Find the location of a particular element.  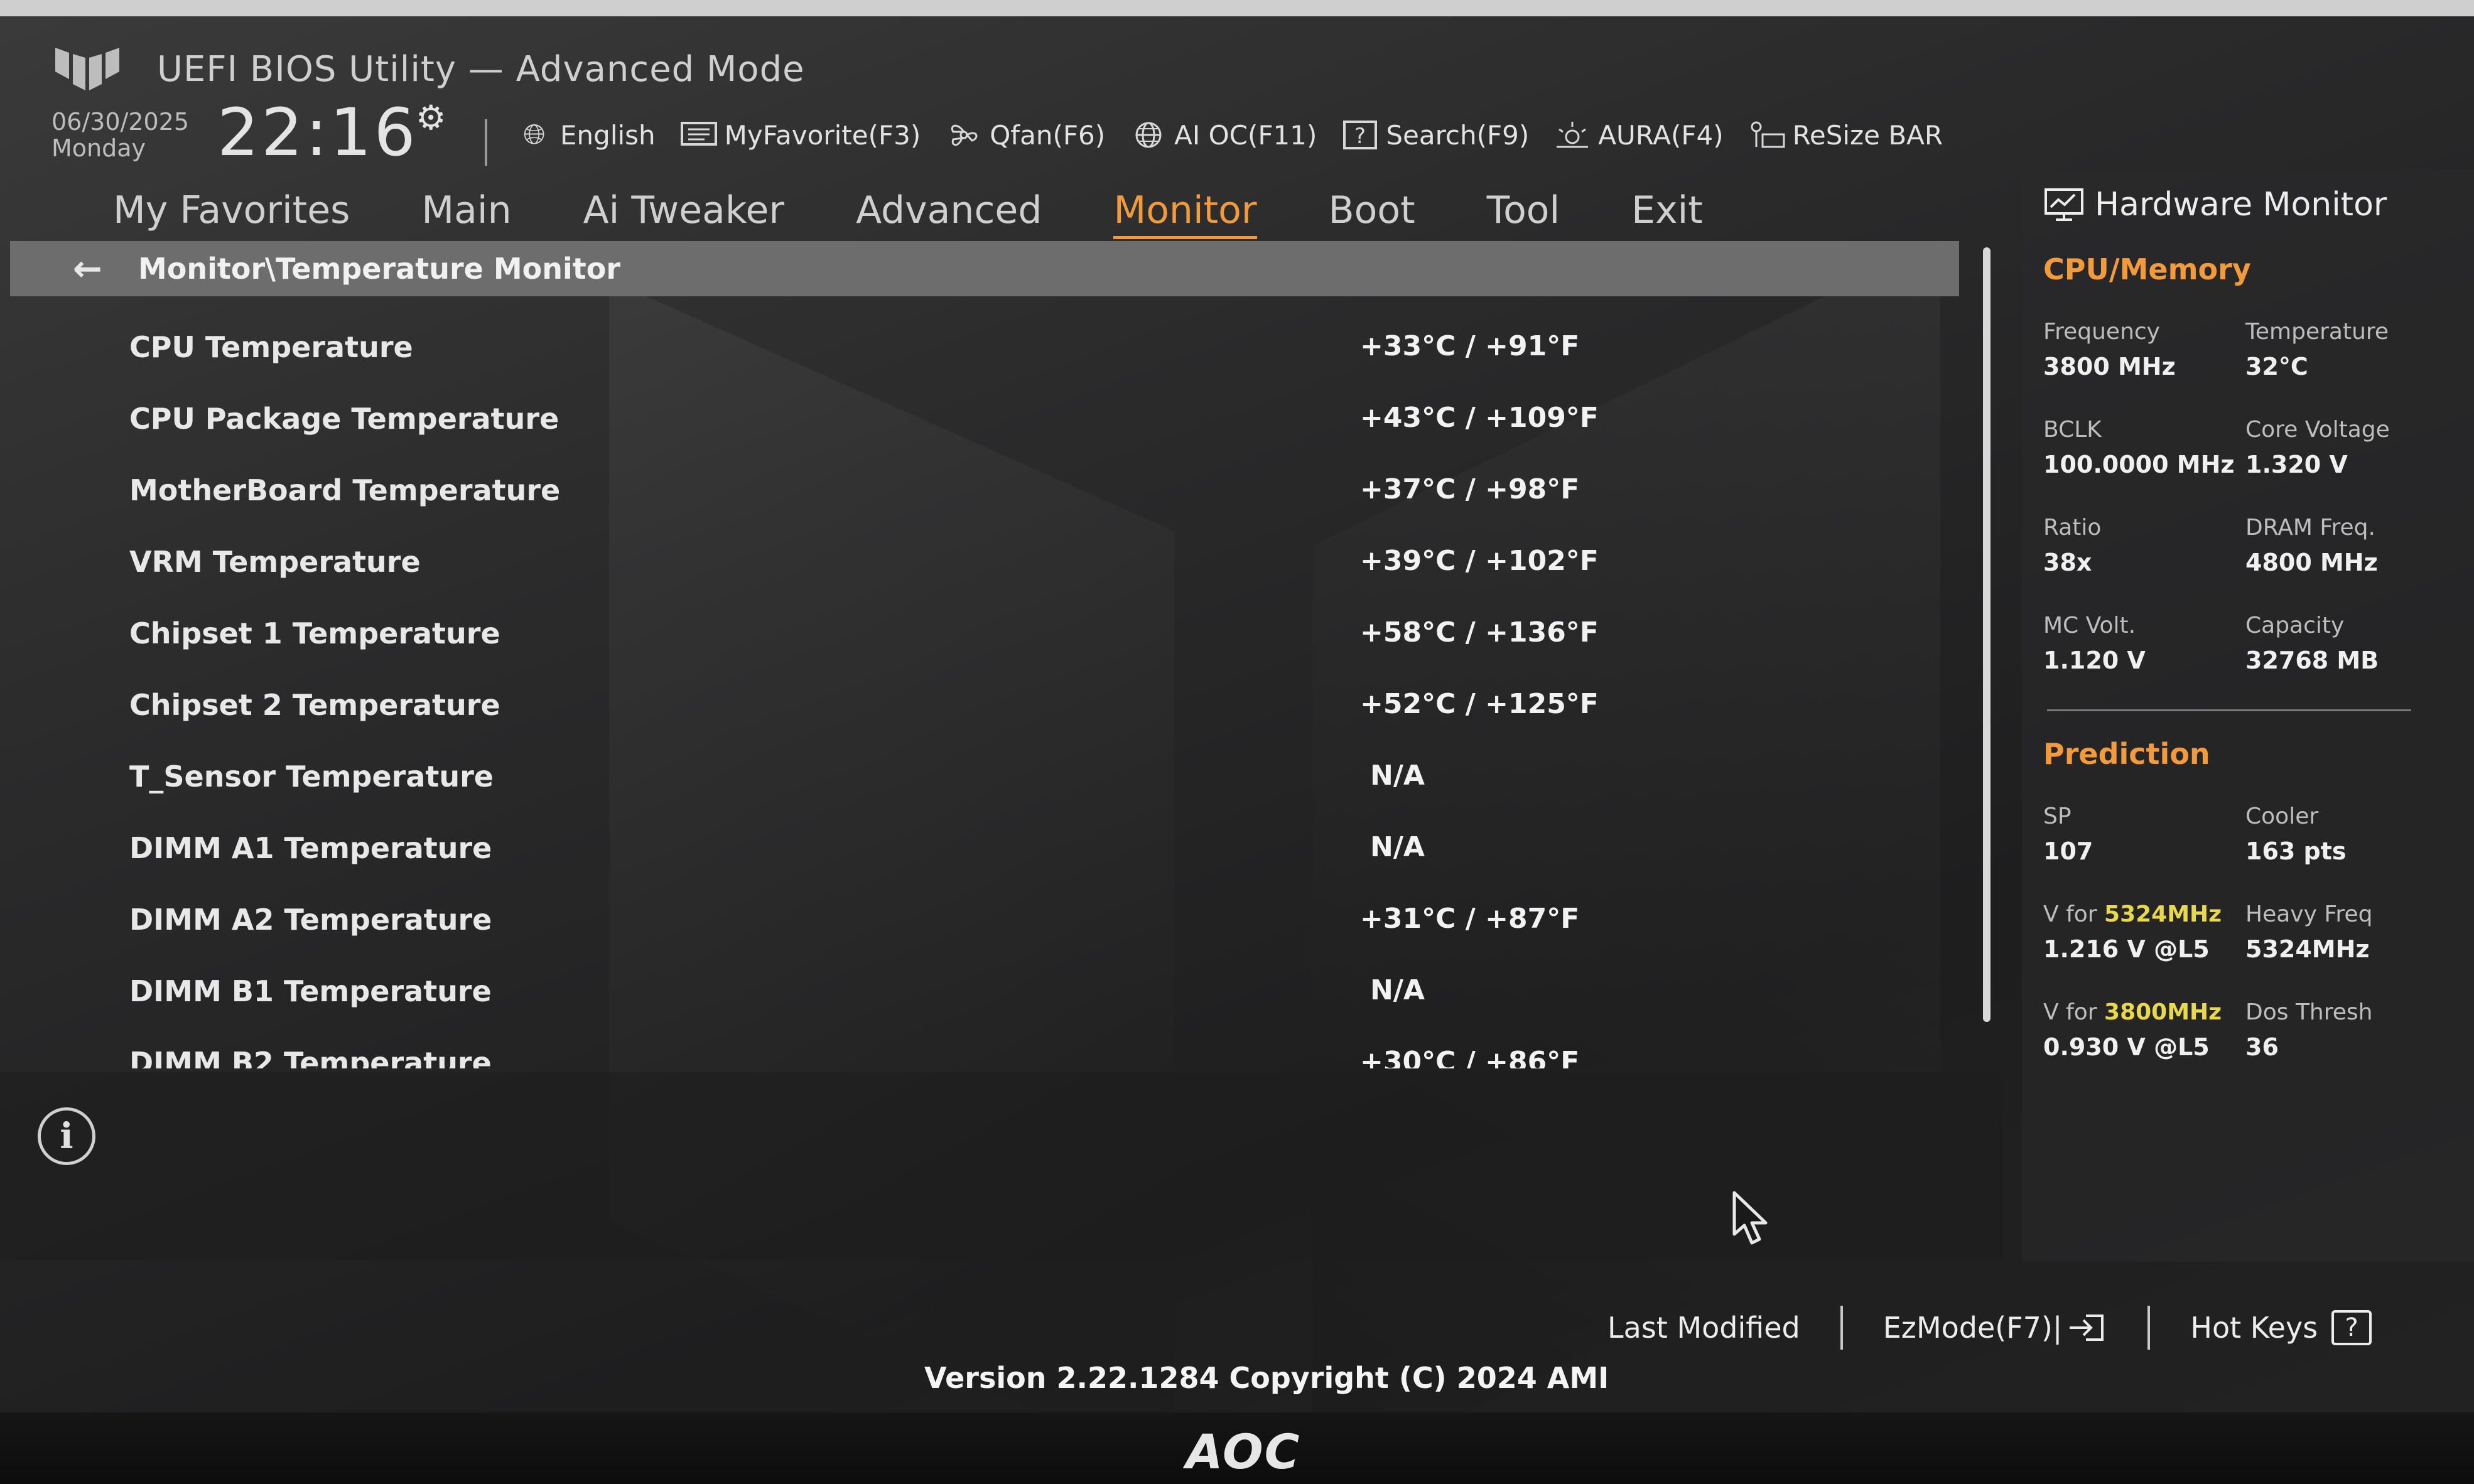

hw-temperature-label: Temperature is located at coordinates (2317, 332).